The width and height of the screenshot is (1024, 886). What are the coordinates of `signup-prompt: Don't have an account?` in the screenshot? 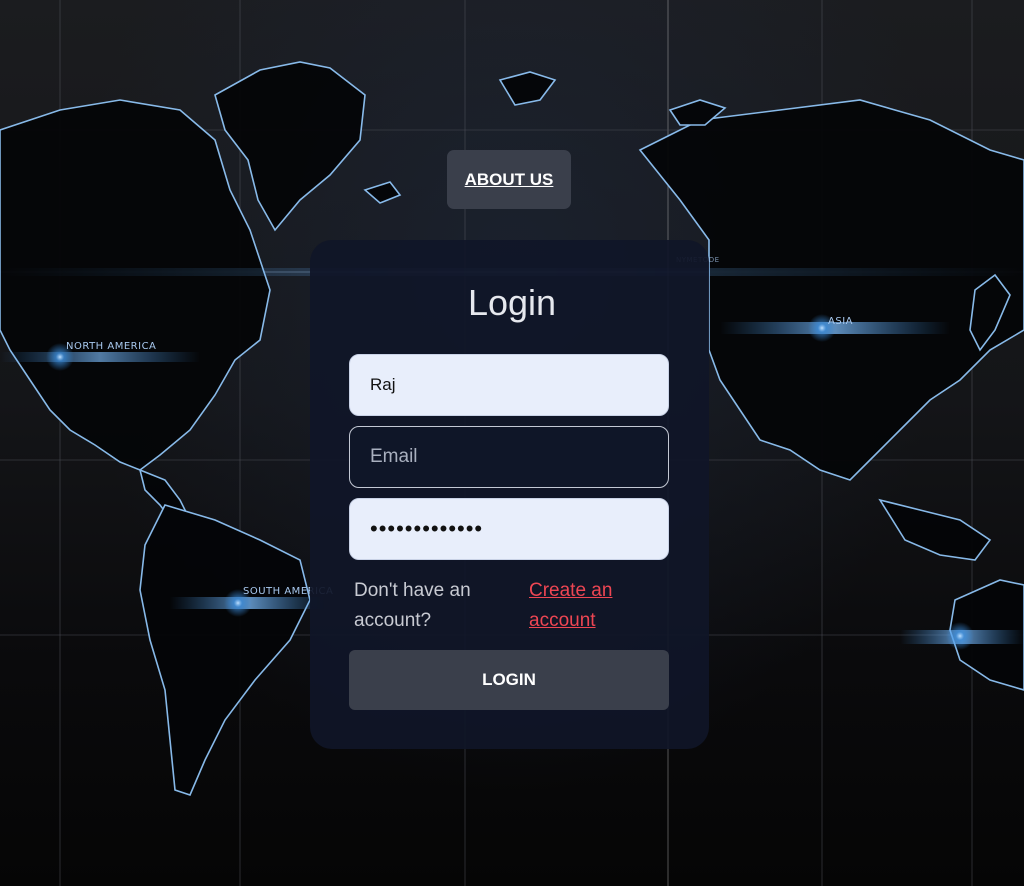 It's located at (412, 605).